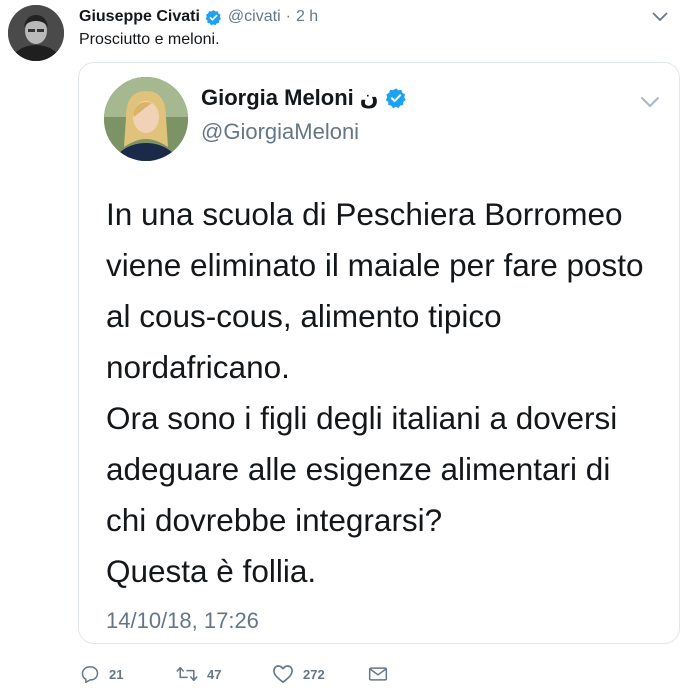 The height and width of the screenshot is (696, 686). What do you see at coordinates (277, 98) in the screenshot?
I see `quoted-author-name: Giorgia Meloni` at bounding box center [277, 98].